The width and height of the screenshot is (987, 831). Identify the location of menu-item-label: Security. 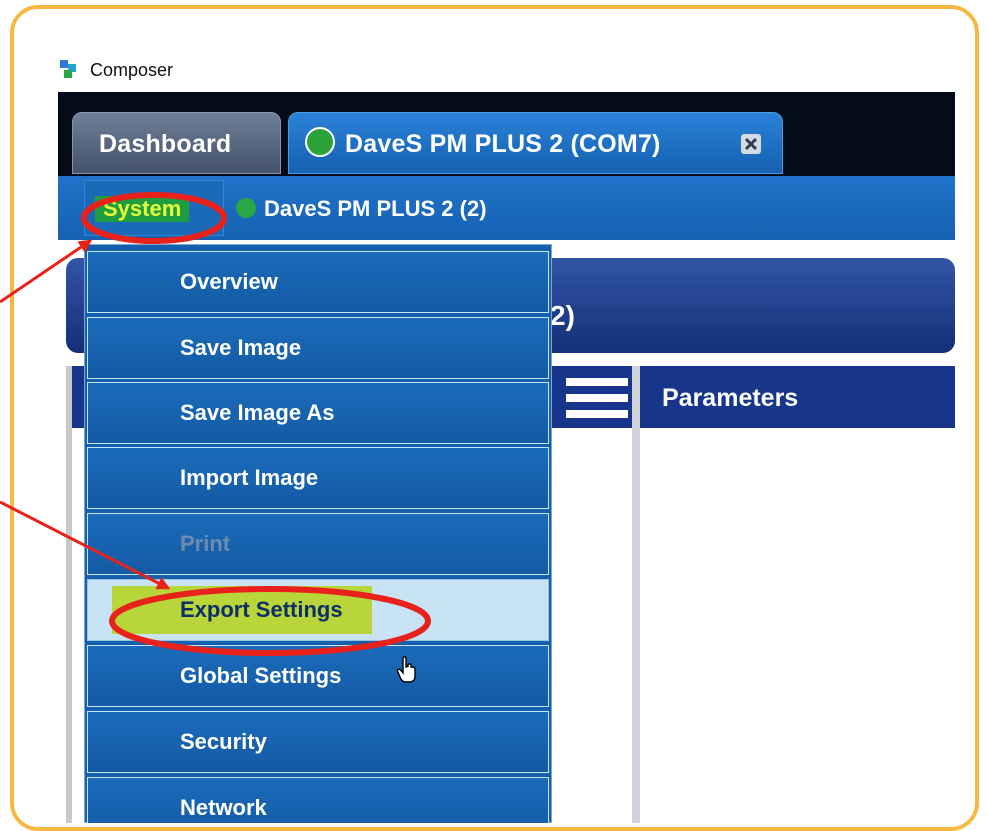
(223, 741).